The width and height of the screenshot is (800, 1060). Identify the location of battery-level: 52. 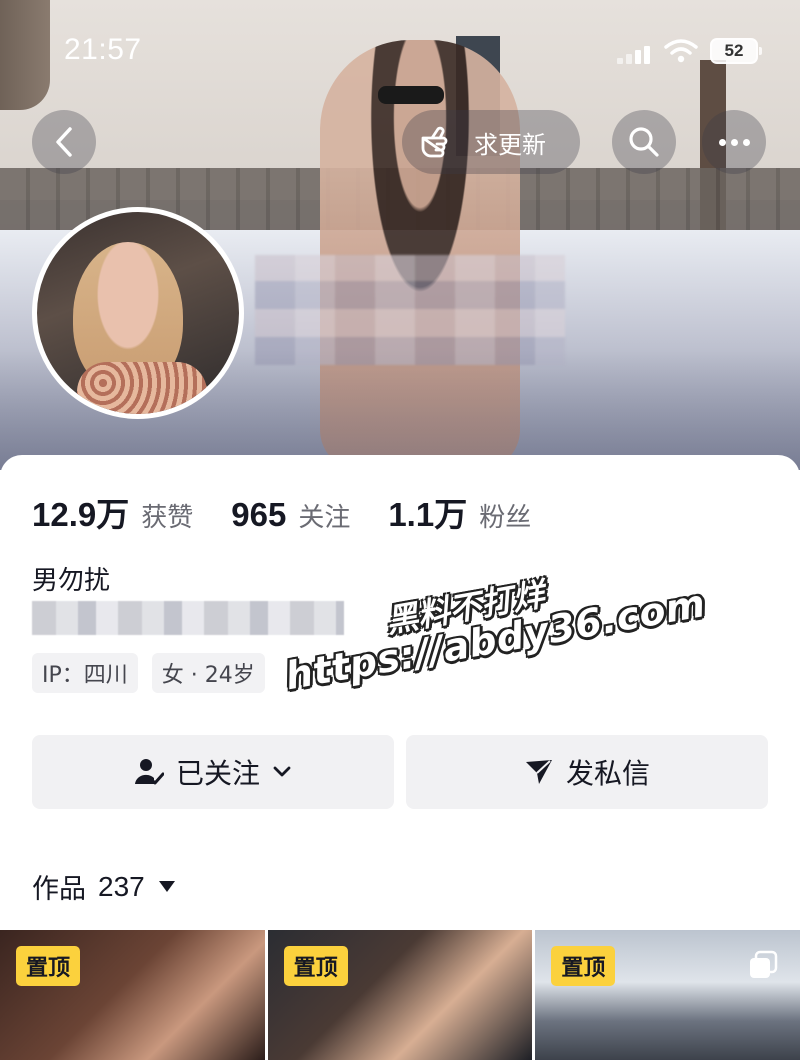
(734, 50).